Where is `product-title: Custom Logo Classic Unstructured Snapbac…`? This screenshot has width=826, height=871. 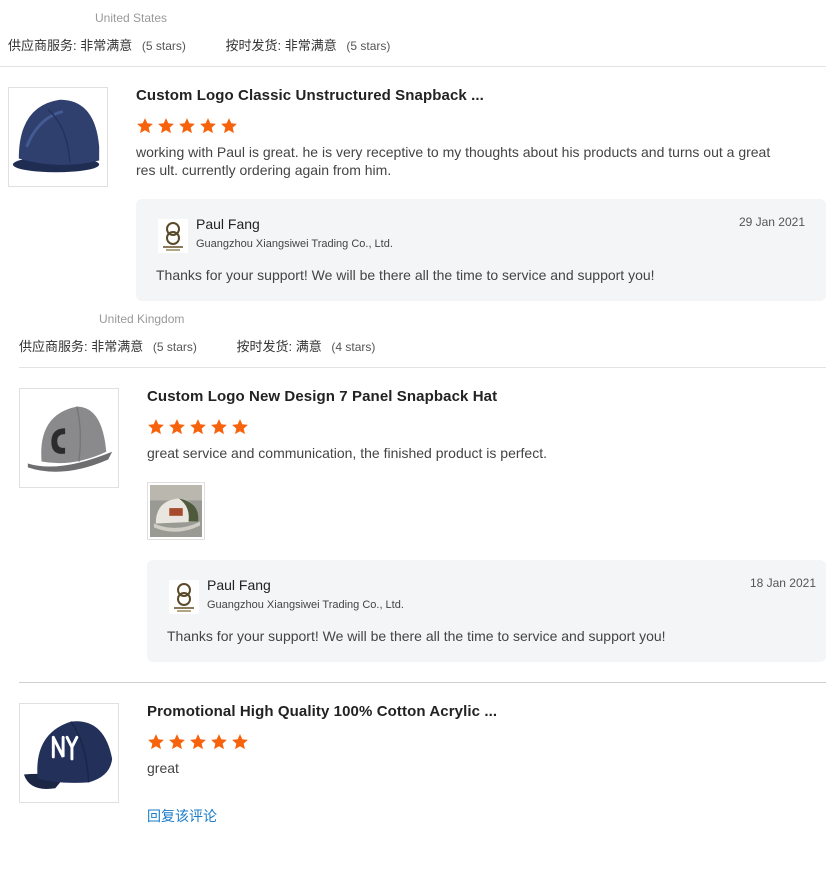 product-title: Custom Logo Classic Unstructured Snapbac… is located at coordinates (310, 95).